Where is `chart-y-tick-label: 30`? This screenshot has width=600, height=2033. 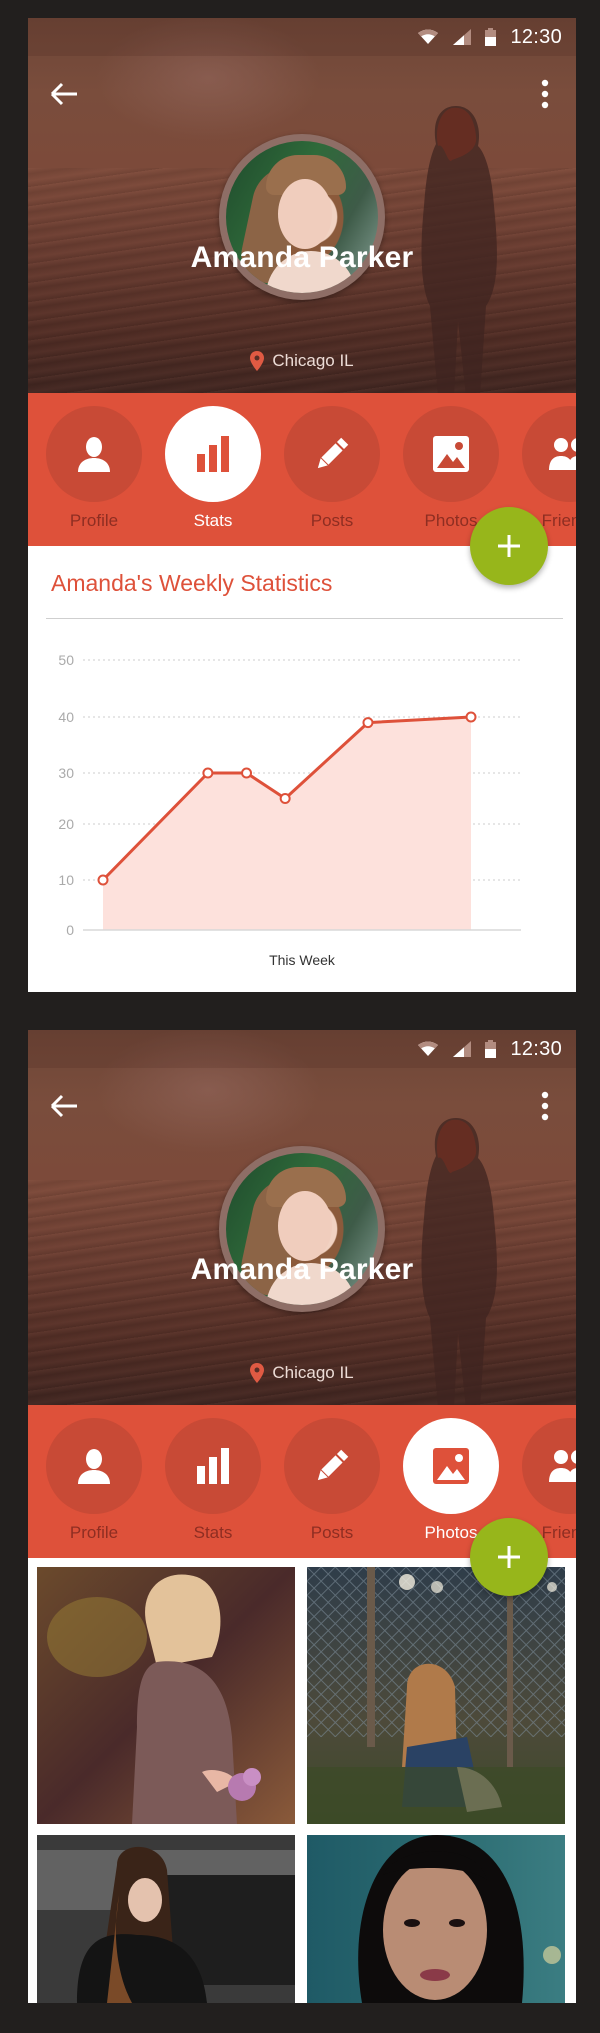
chart-y-tick-label: 30 is located at coordinates (66, 773).